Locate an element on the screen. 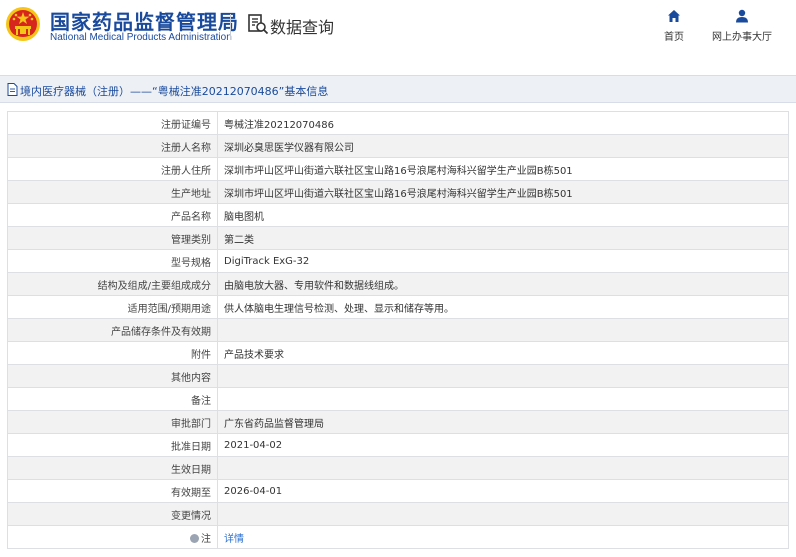 The image size is (796, 557). field-value-text: 粤械注准20212070486 is located at coordinates (279, 125).